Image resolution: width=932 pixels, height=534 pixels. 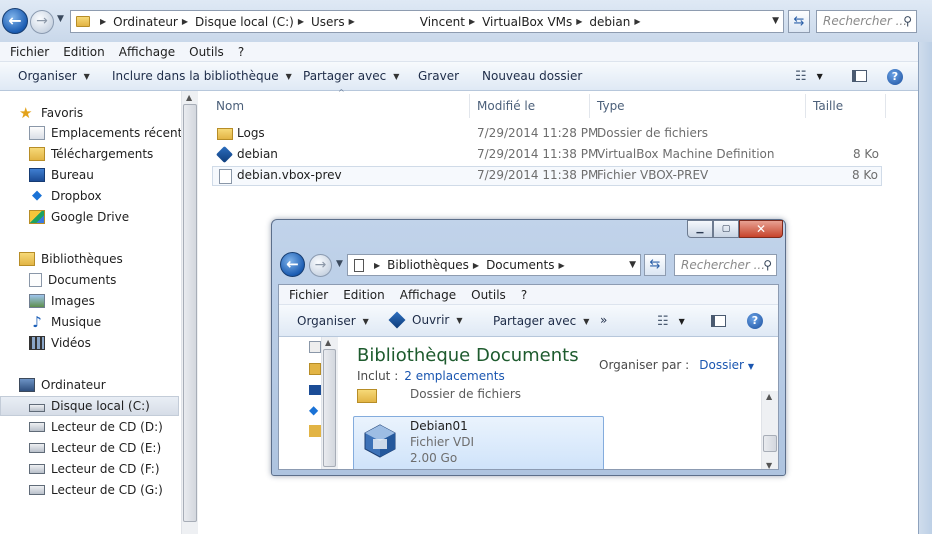 What do you see at coordinates (99, 385) in the screenshot?
I see `nav-computer: Ordinateur` at bounding box center [99, 385].